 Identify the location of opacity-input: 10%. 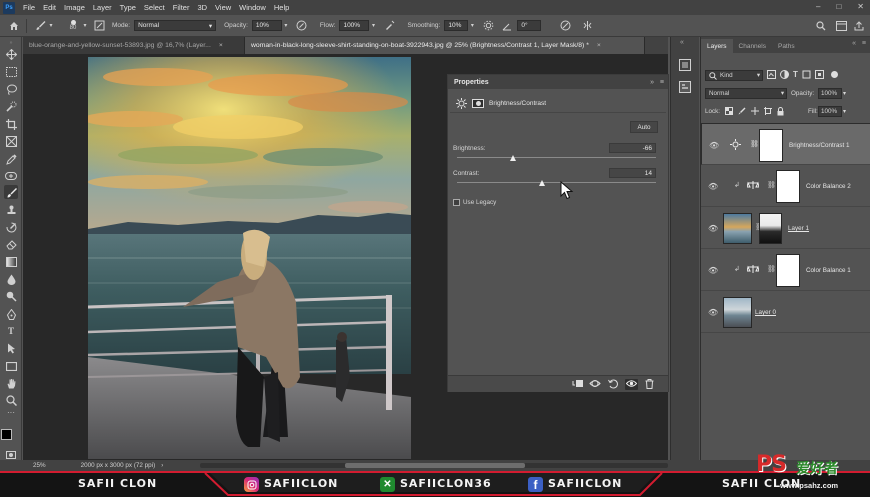
(266, 25).